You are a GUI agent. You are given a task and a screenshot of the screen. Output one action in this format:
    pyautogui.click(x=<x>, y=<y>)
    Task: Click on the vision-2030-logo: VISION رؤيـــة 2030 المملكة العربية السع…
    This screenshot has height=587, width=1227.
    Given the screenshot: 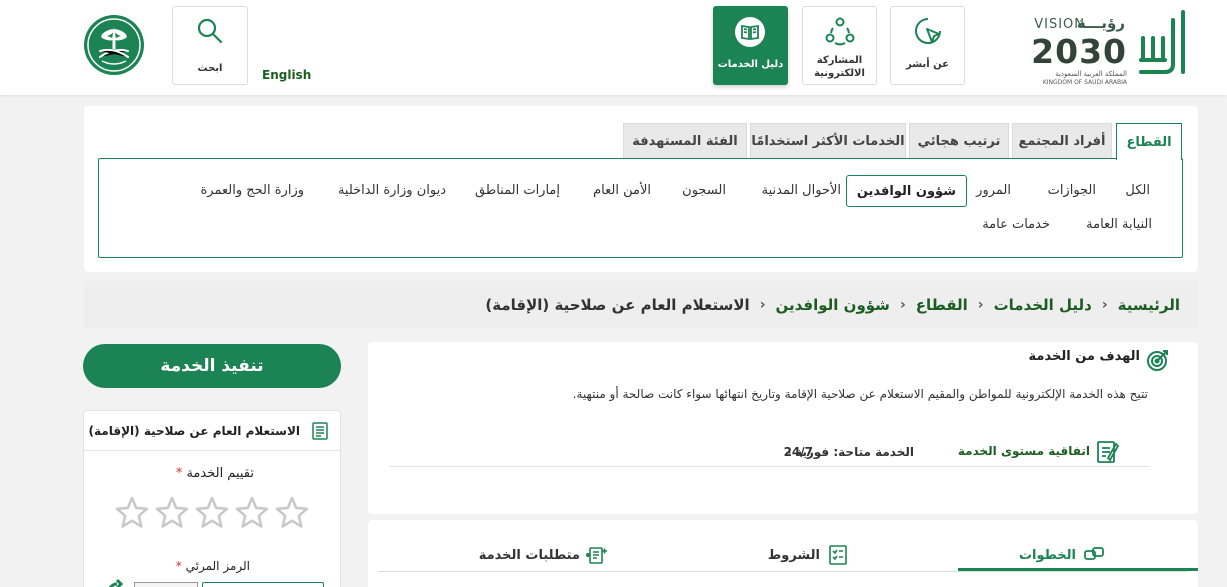 What is the action you would take?
    pyautogui.click(x=1077, y=50)
    